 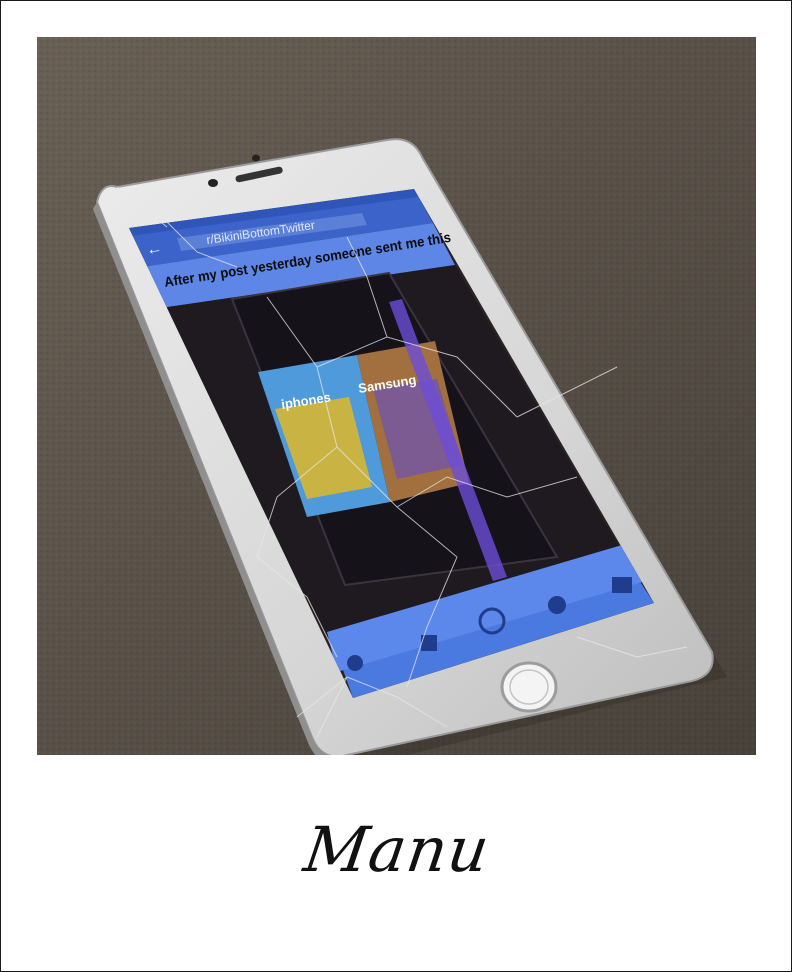 I want to click on back-arrow-icon: ←, so click(x=154, y=249).